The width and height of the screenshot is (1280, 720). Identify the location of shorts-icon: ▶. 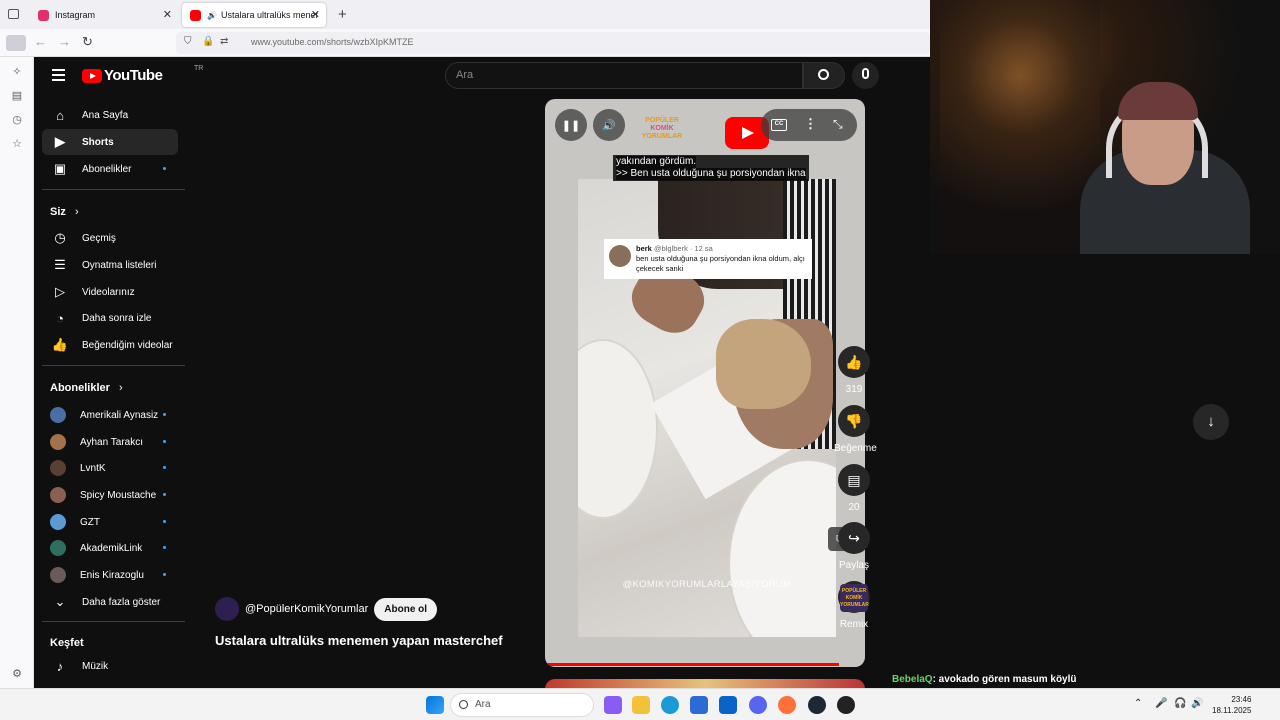
(60, 141).